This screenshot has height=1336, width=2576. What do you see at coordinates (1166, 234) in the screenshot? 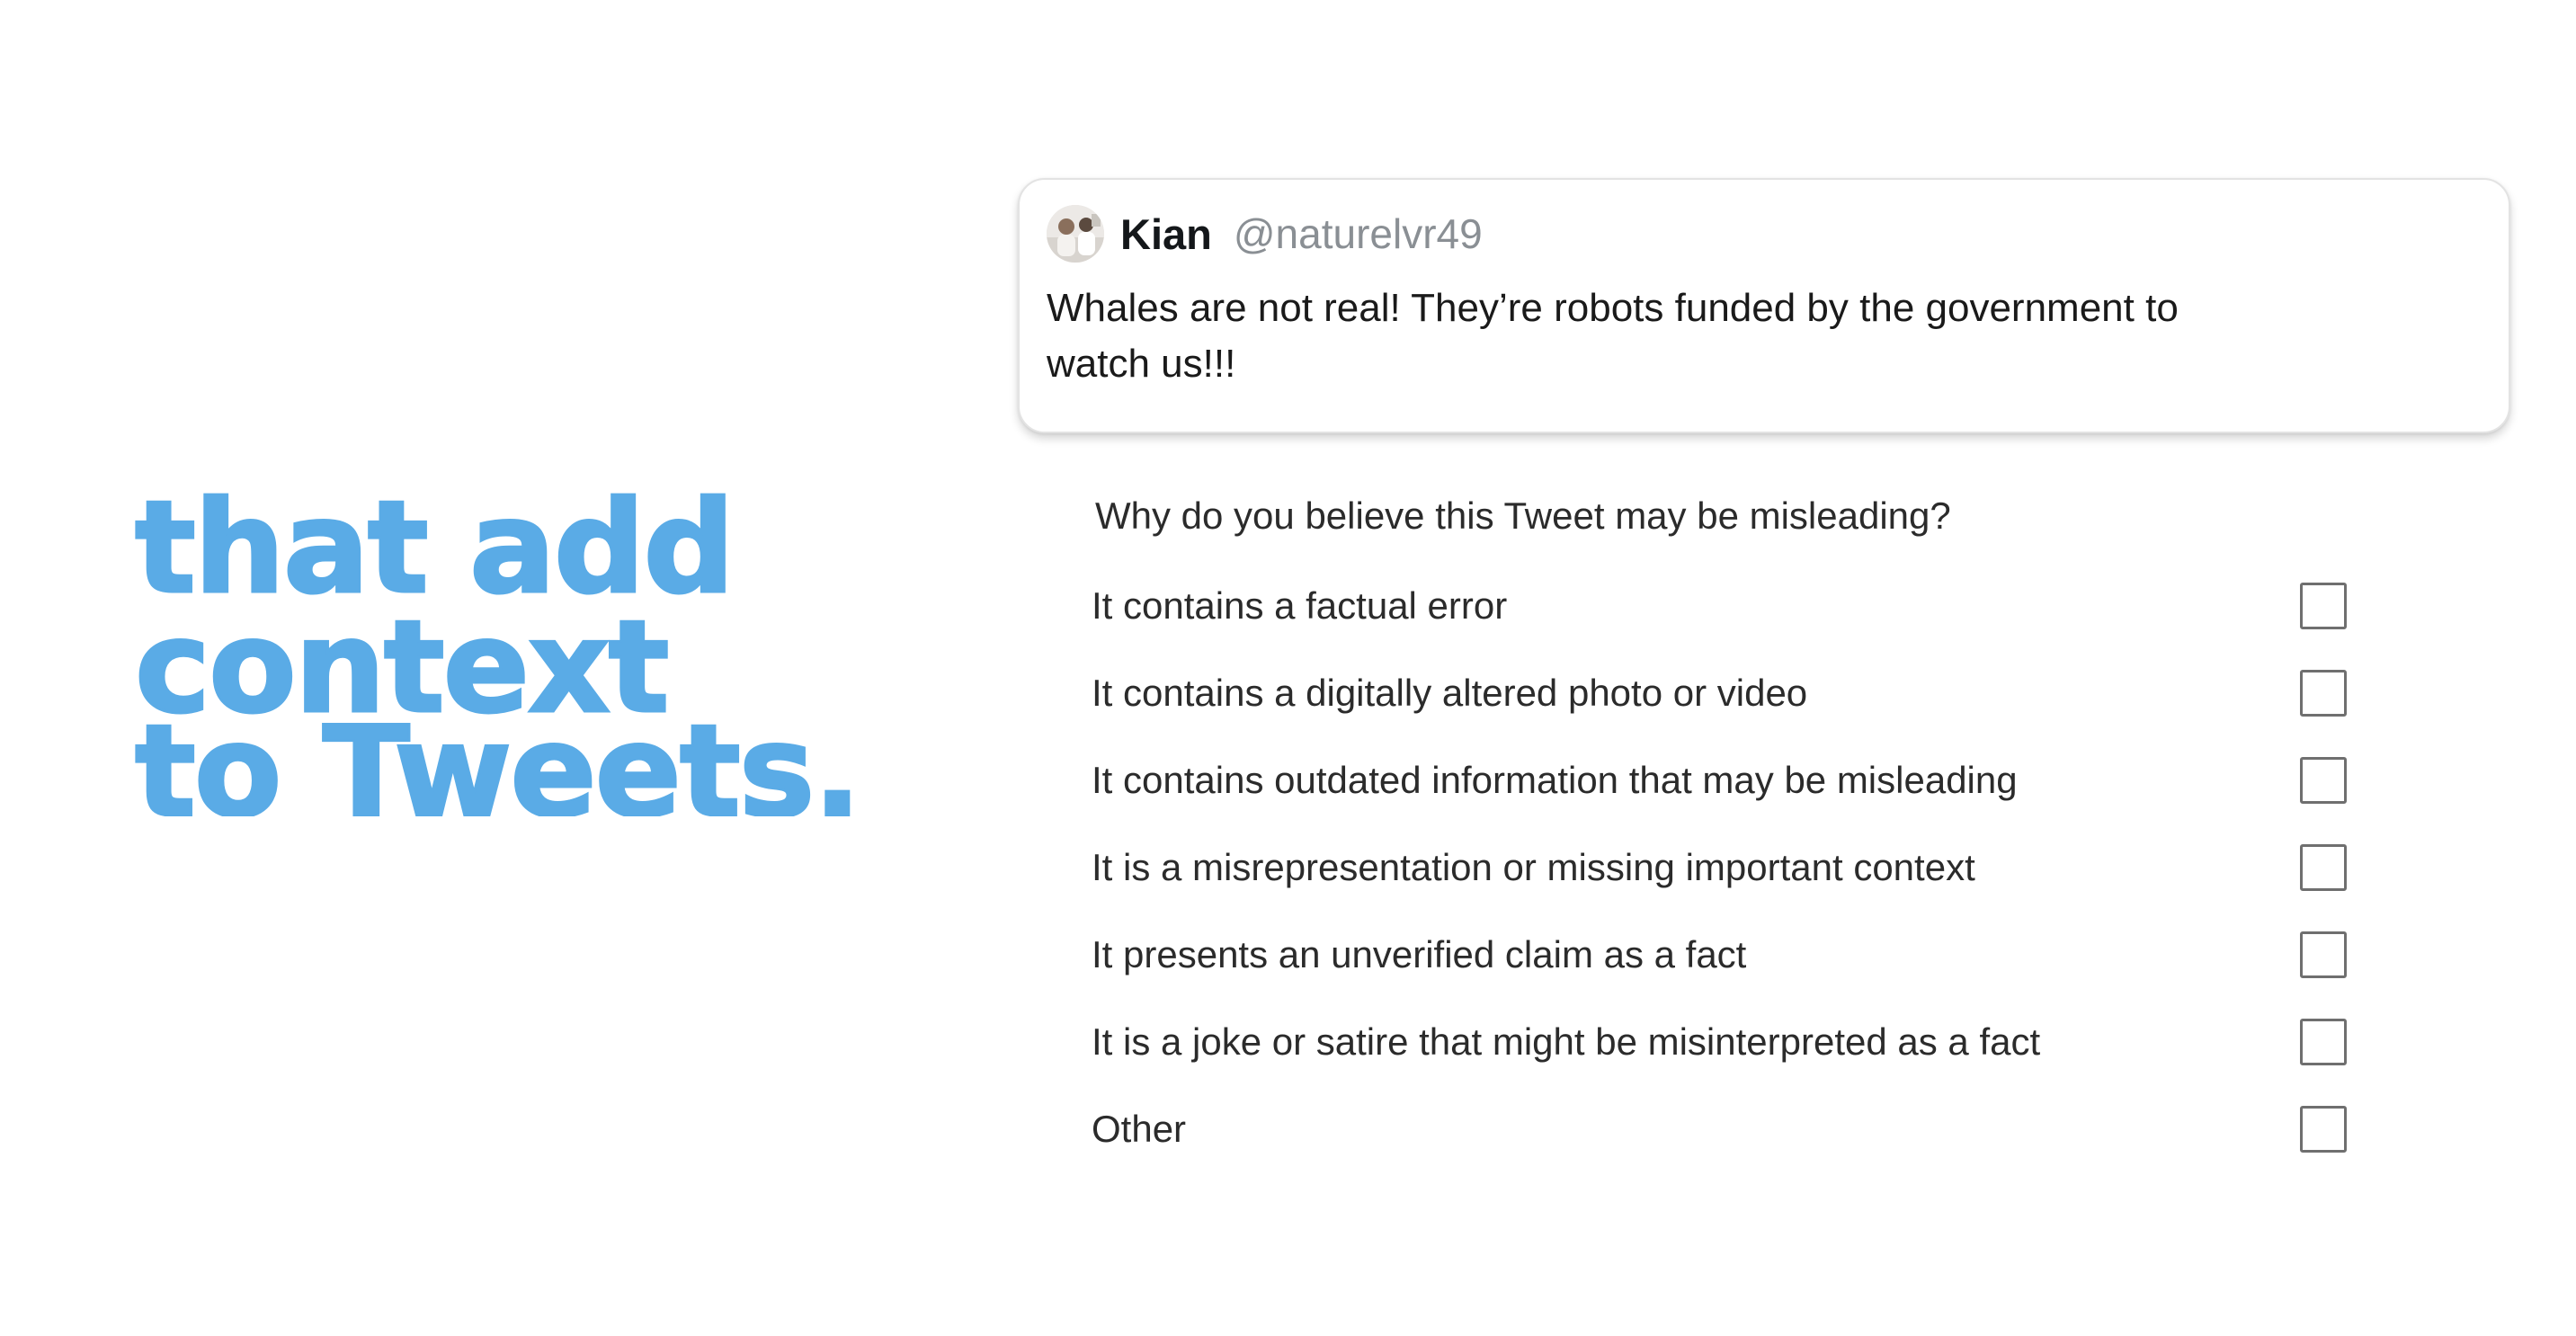
I see `tweet-display-name: Kian` at bounding box center [1166, 234].